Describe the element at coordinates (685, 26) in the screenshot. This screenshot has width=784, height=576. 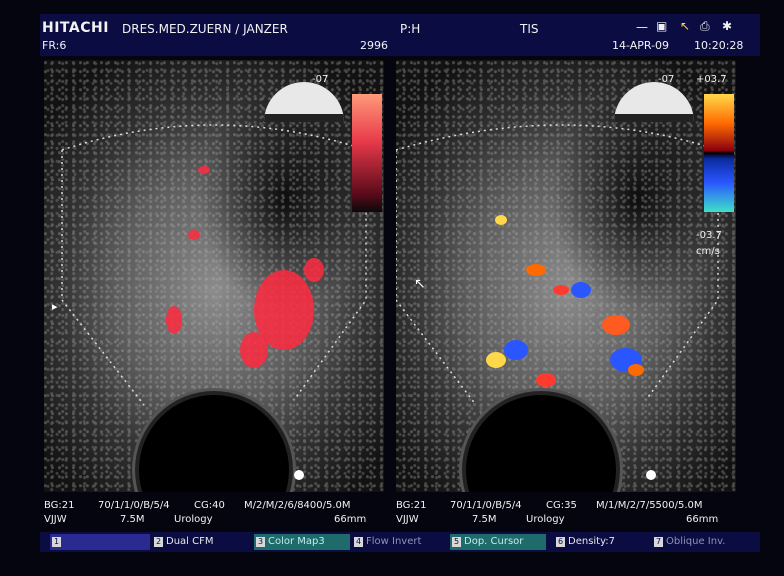
I see `cursor-icon: ↖` at that location.